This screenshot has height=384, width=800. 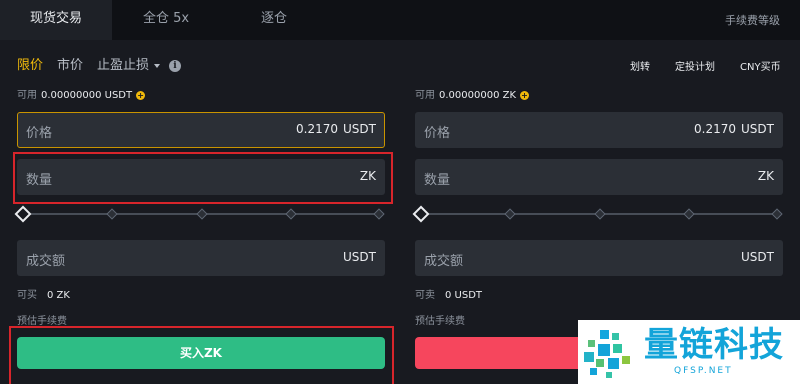 What do you see at coordinates (56, 20) in the screenshot?
I see `tab-spot: 现货交易` at bounding box center [56, 20].